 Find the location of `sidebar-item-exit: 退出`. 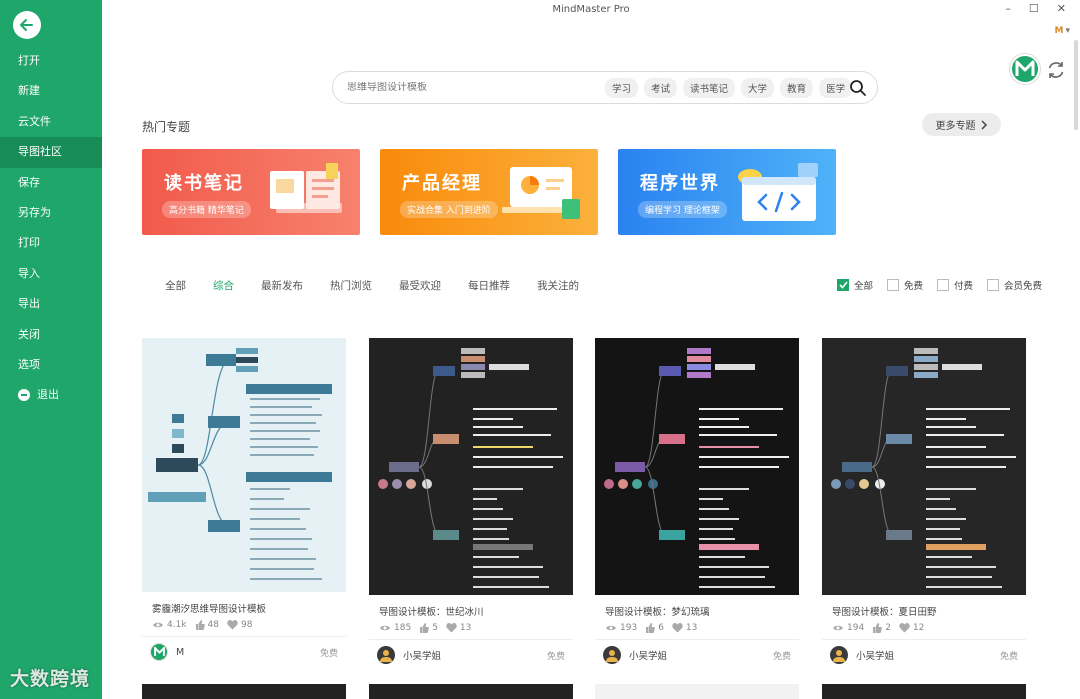

sidebar-item-exit: 退出 is located at coordinates (51, 395).